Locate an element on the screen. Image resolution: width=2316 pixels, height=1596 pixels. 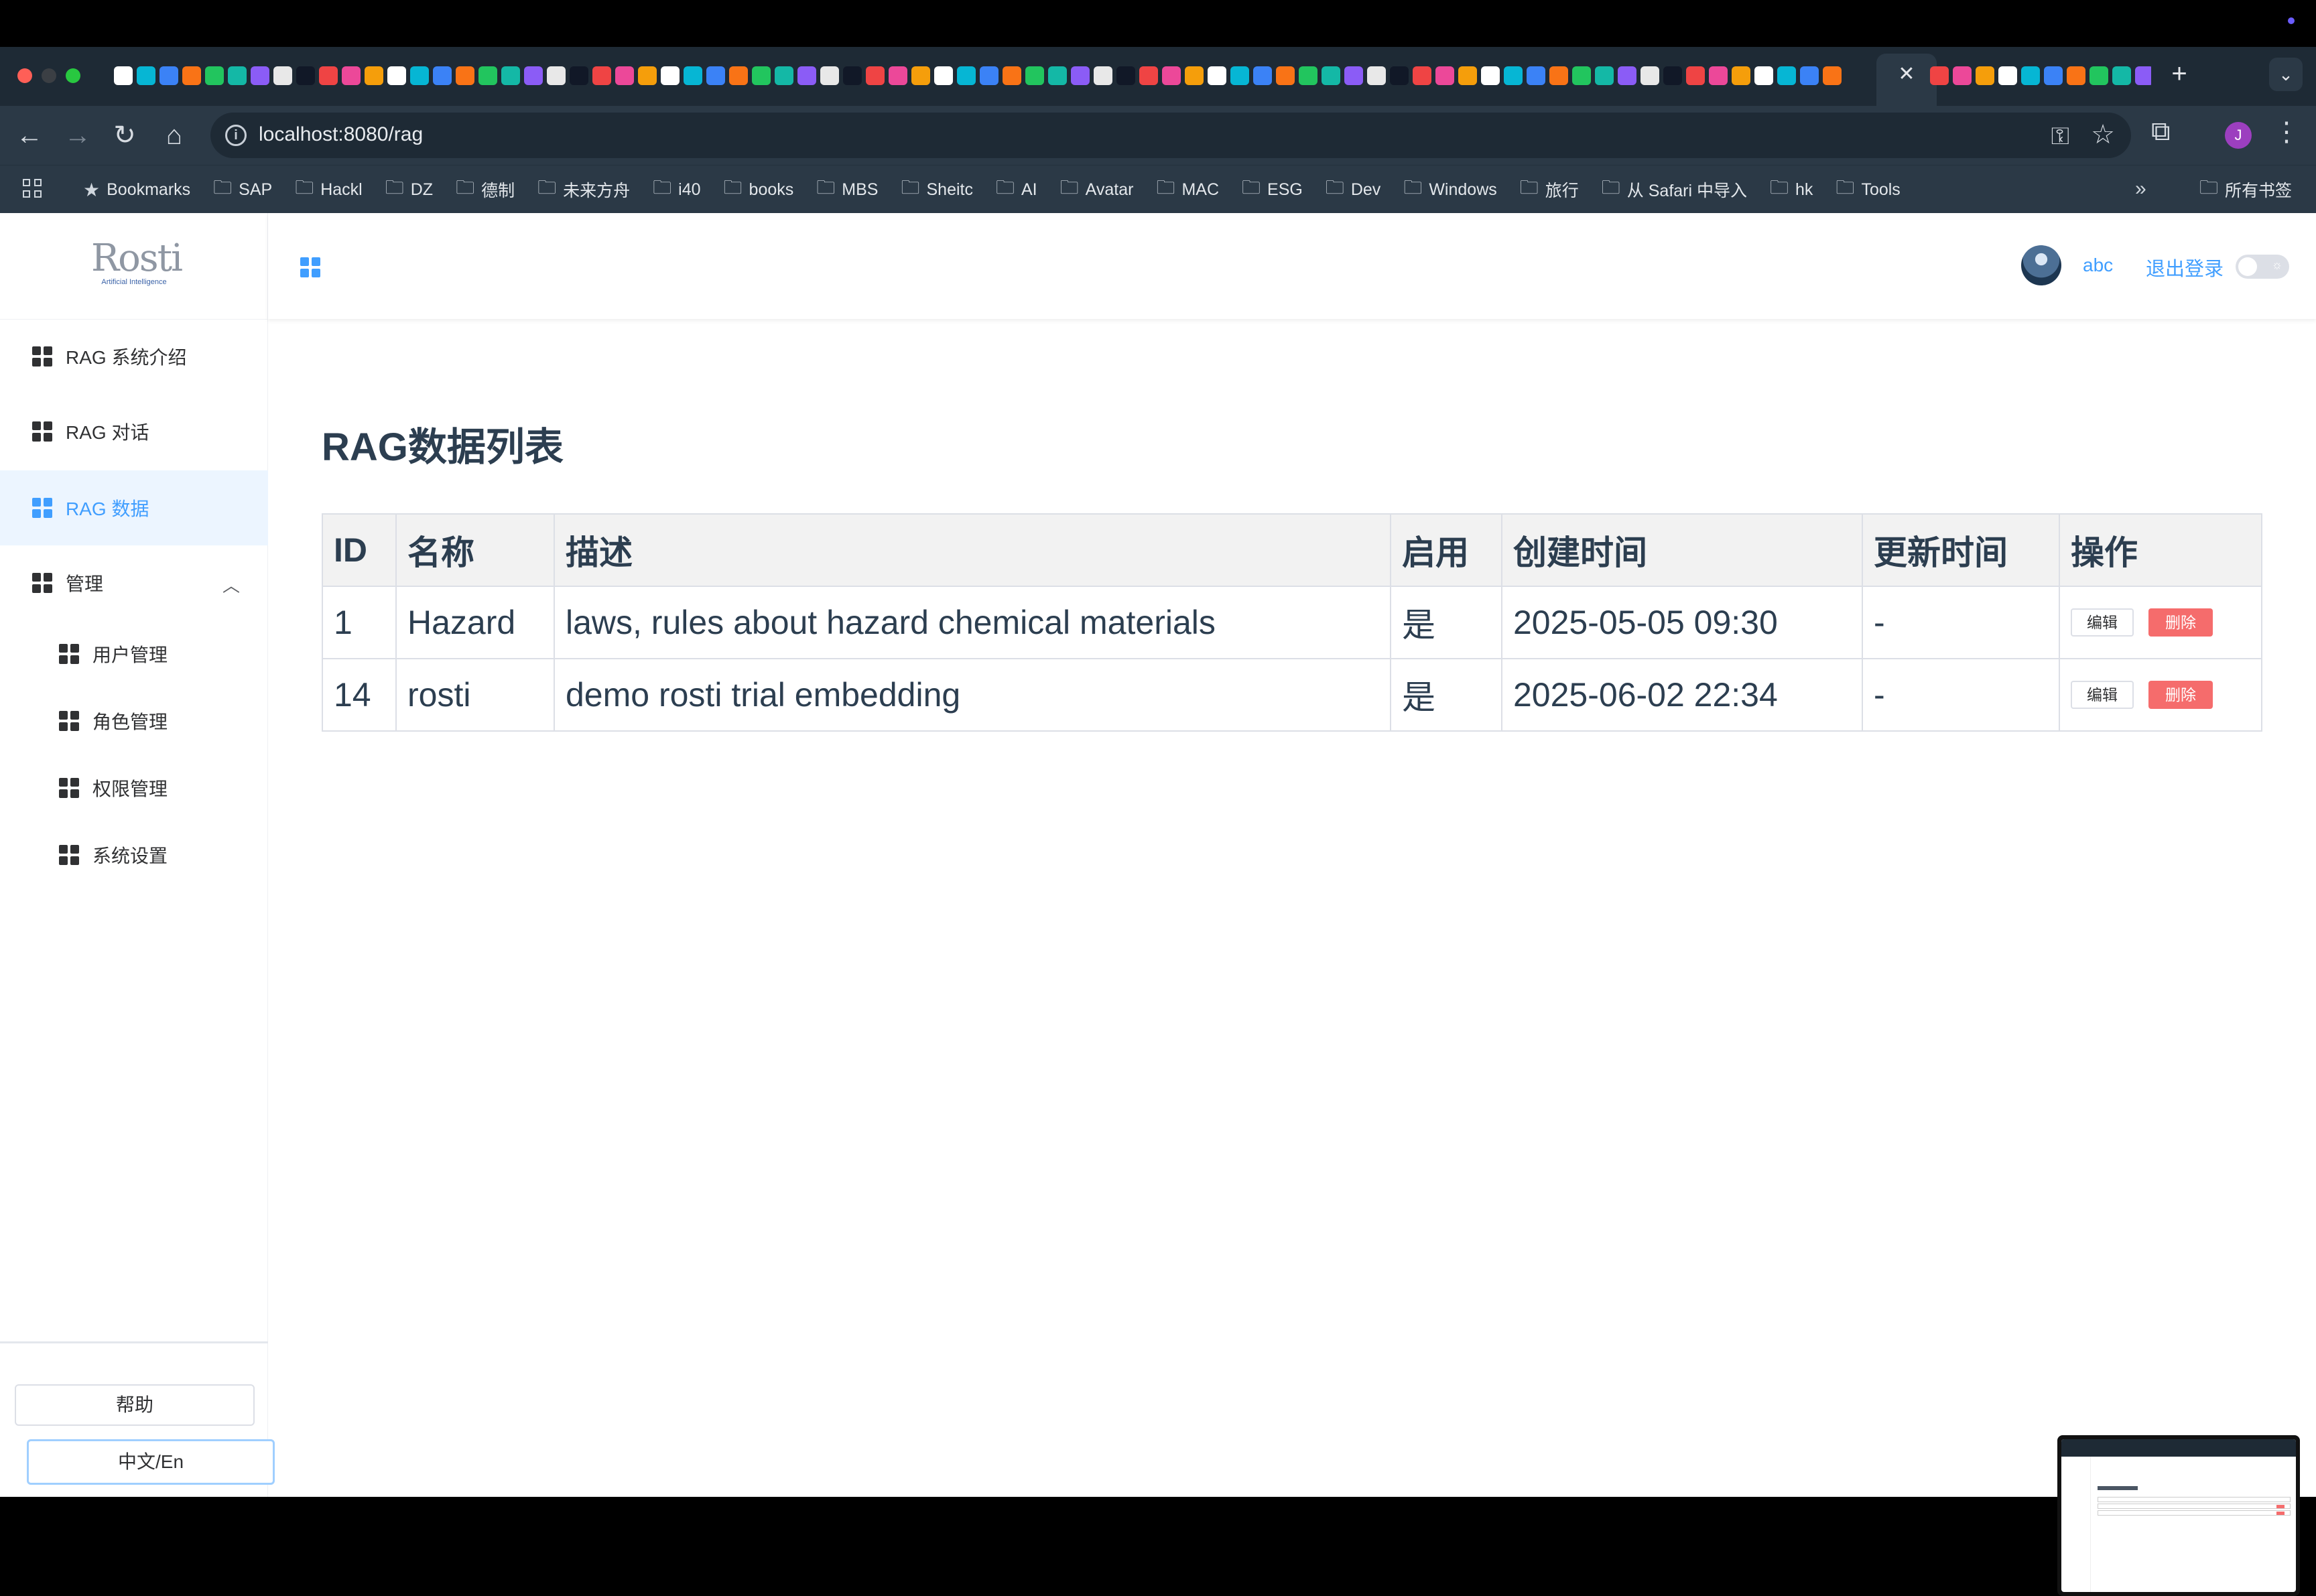
extensions-puzzle-icon: ⧉ is located at coordinates (2161, 132).